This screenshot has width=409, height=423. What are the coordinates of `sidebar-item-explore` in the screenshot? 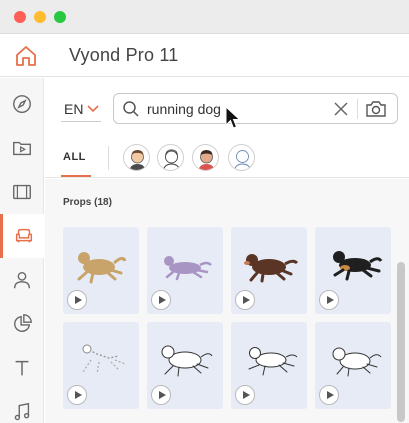 It's located at (22, 104).